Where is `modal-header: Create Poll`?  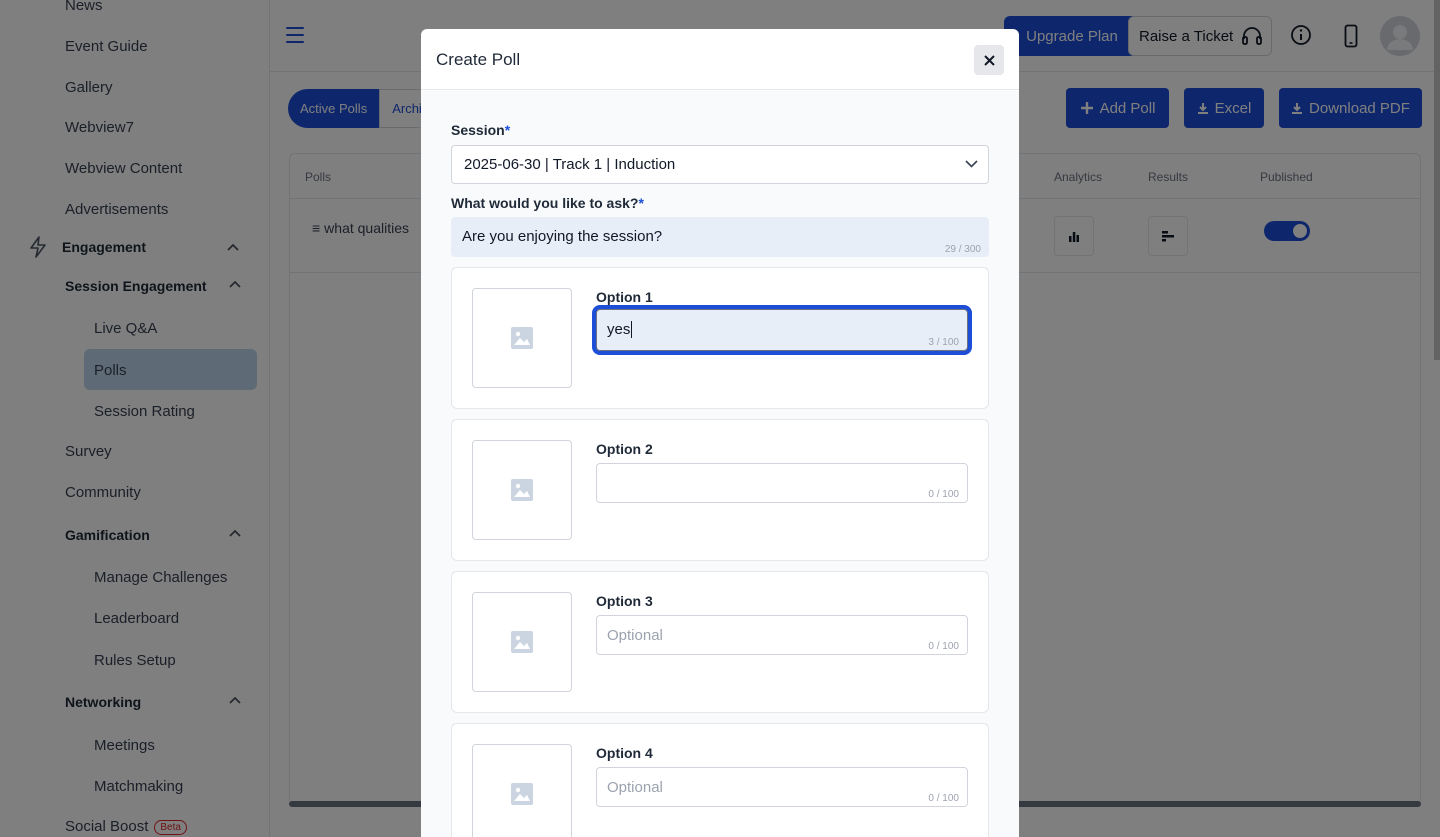
modal-header: Create Poll is located at coordinates (720, 59).